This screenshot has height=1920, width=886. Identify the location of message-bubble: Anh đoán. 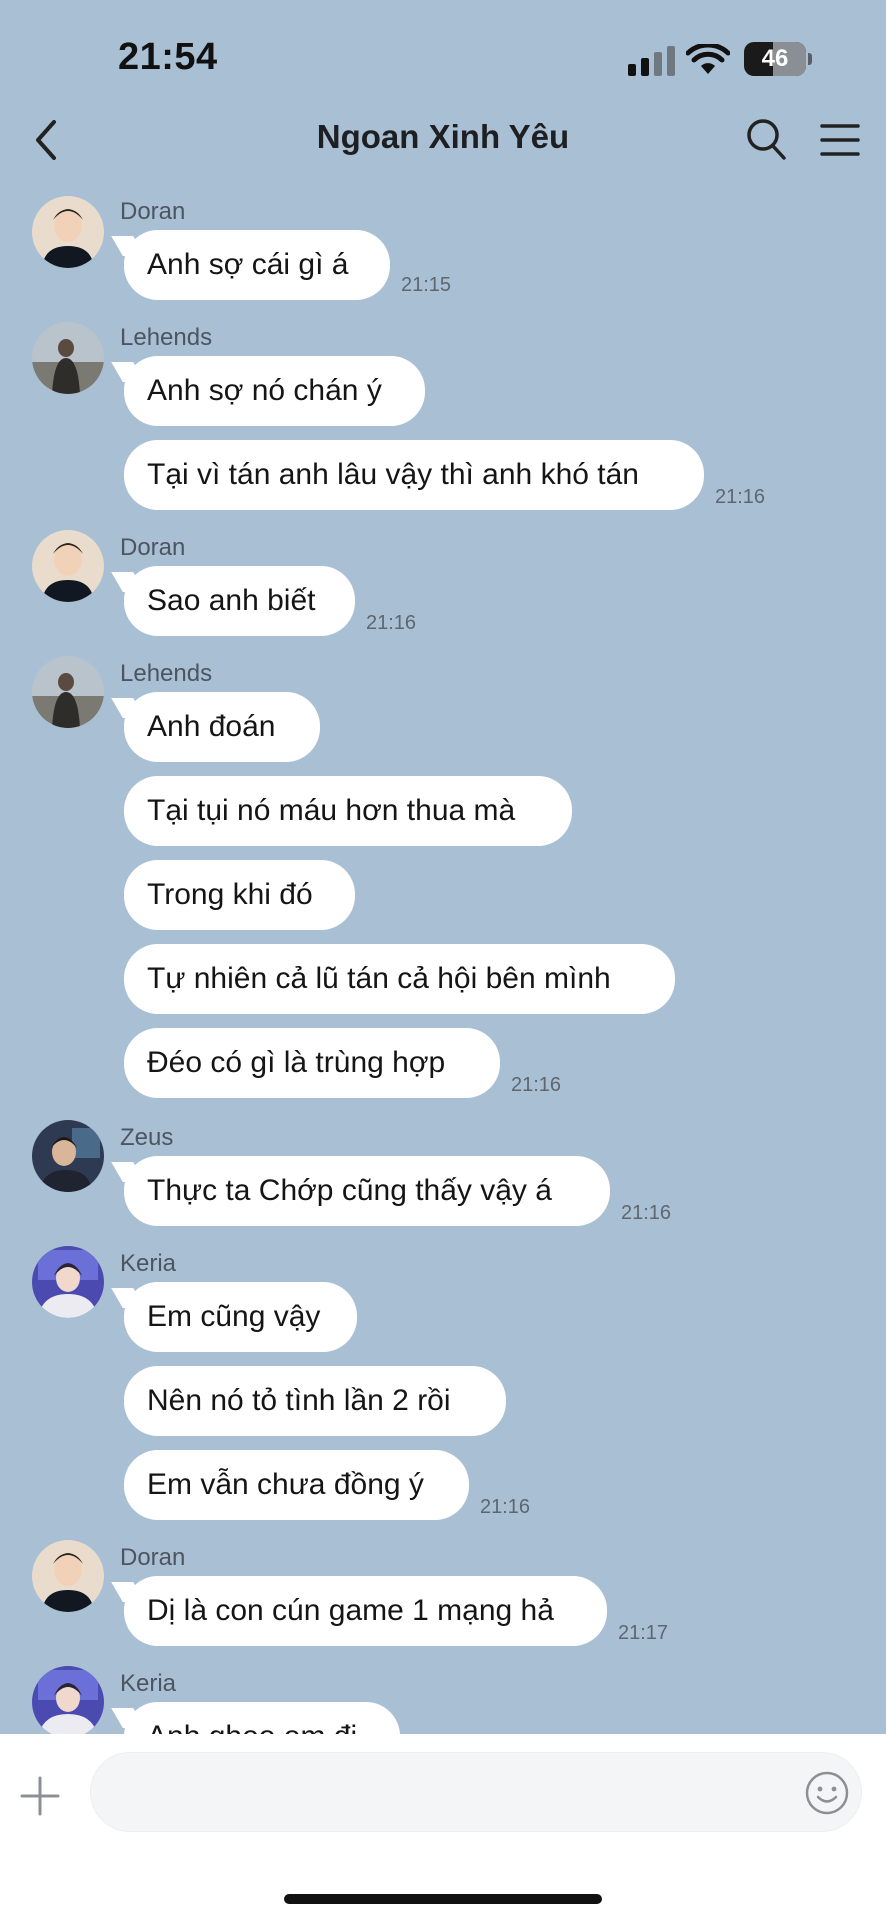
(222, 727).